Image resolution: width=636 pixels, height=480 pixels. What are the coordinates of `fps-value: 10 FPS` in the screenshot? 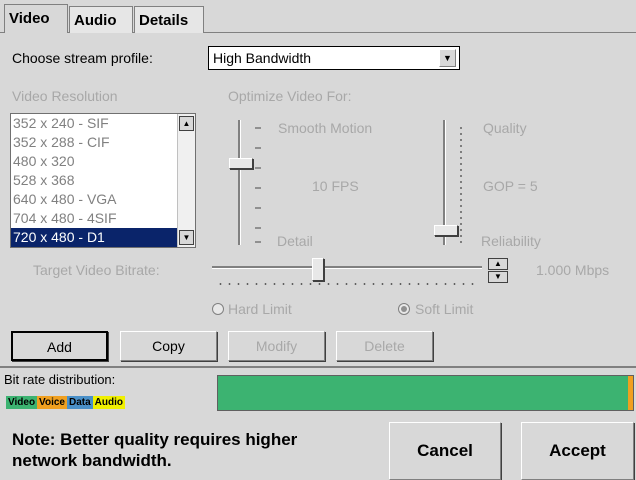 It's located at (335, 186).